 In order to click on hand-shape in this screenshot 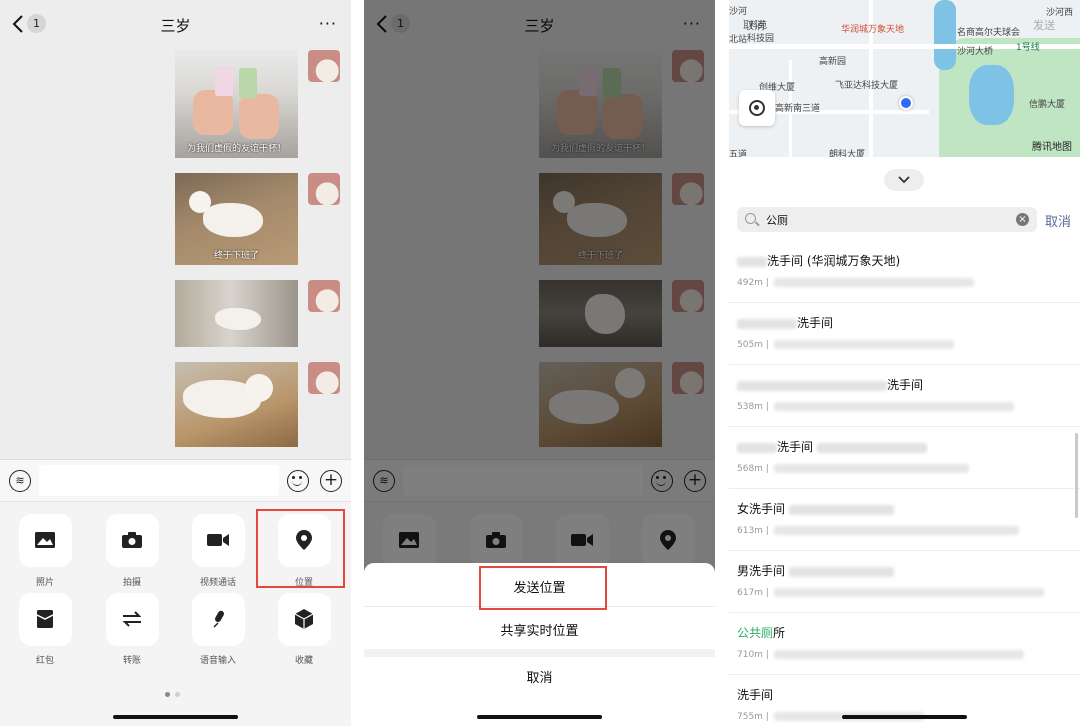, I will do `click(213, 112)`.